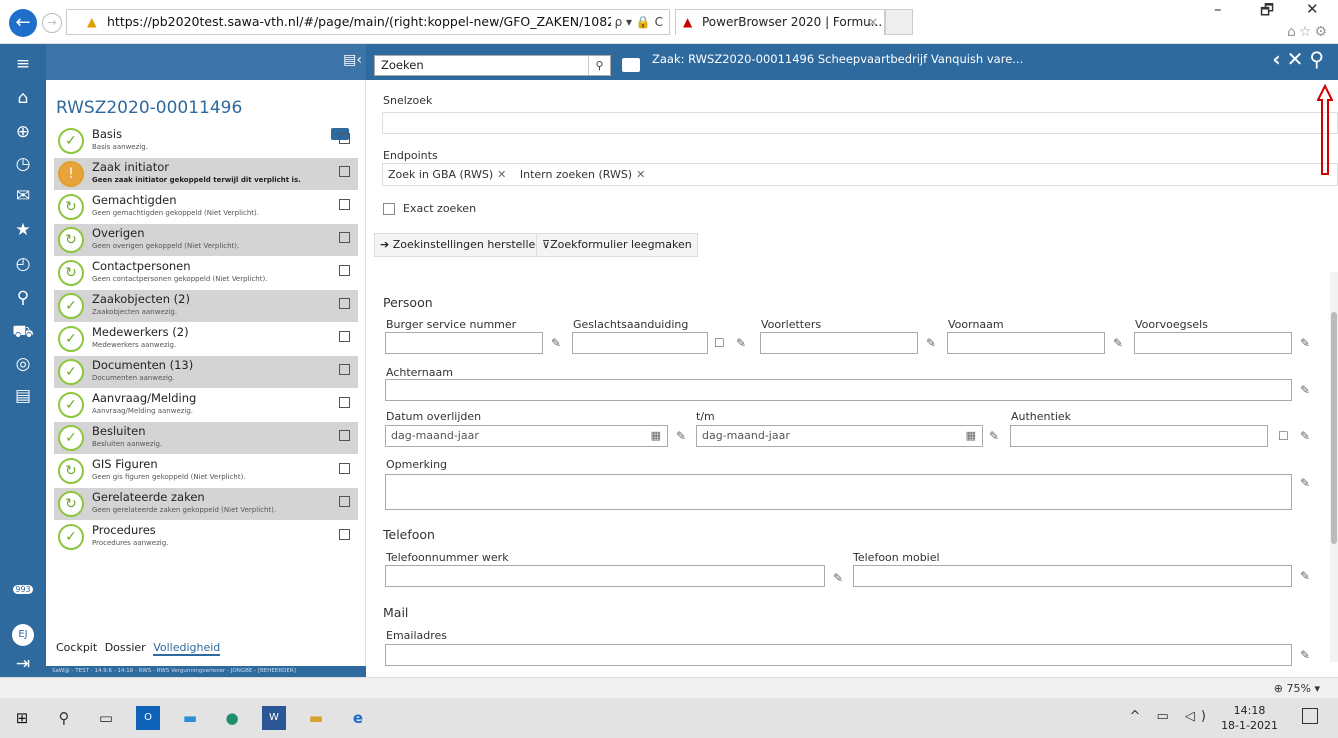 This screenshot has height=738, width=1338. What do you see at coordinates (23, 298) in the screenshot?
I see `location-icon: ⚲` at bounding box center [23, 298].